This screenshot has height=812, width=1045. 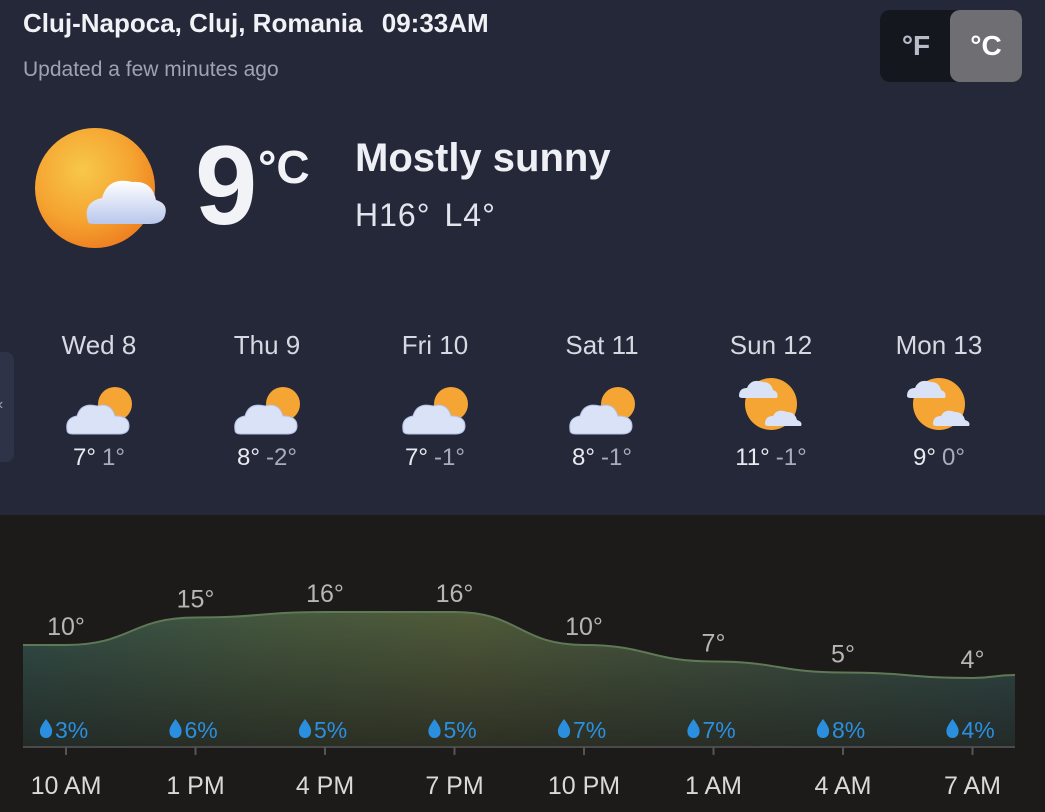 What do you see at coordinates (226, 185) in the screenshot?
I see `current-temperature: 9` at bounding box center [226, 185].